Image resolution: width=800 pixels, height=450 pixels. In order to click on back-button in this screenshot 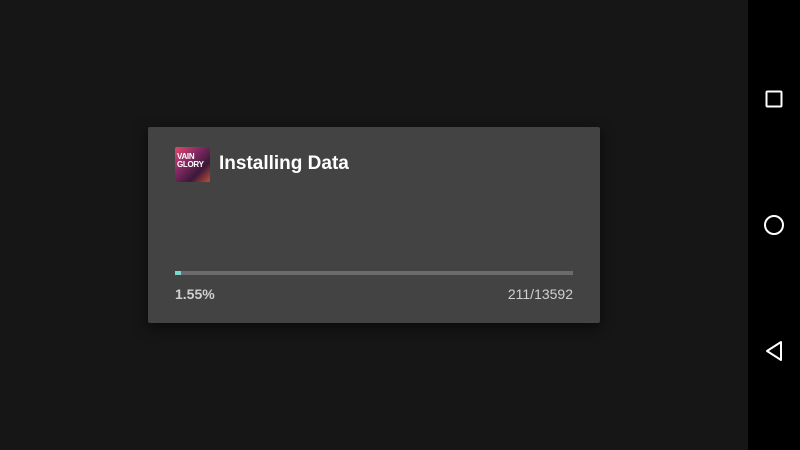, I will do `click(774, 351)`.